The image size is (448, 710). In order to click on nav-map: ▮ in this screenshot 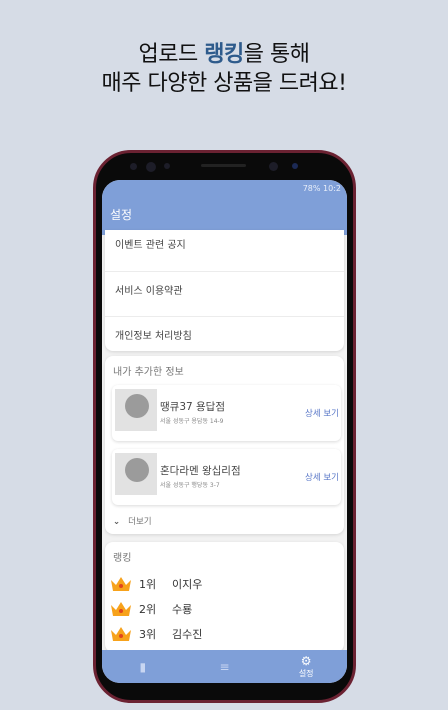, I will do `click(143, 666)`.